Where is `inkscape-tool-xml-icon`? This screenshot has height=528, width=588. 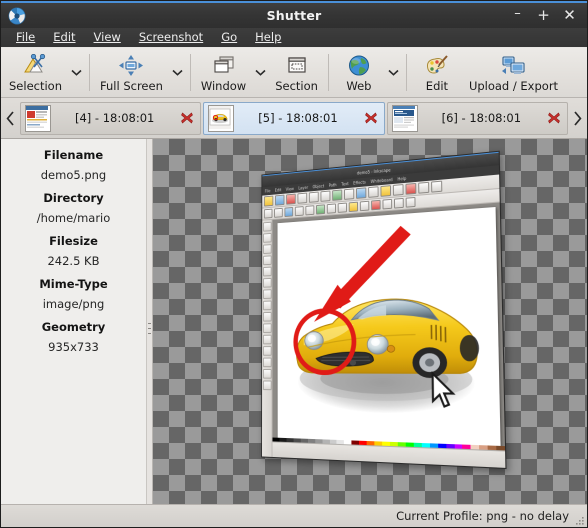 inkscape-tool-xml-icon is located at coordinates (437, 186).